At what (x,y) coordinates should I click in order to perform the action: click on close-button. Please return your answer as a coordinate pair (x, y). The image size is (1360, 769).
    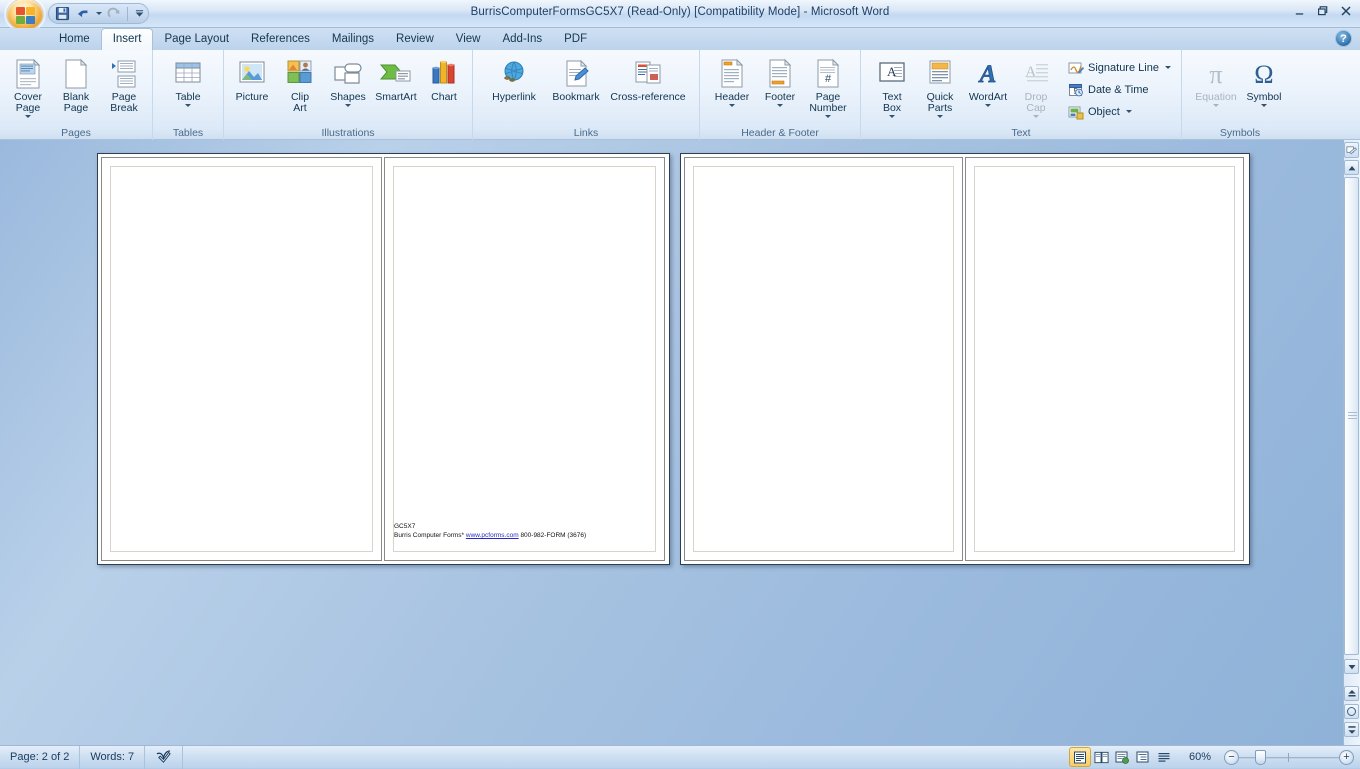
    Looking at the image, I should click on (1345, 11).